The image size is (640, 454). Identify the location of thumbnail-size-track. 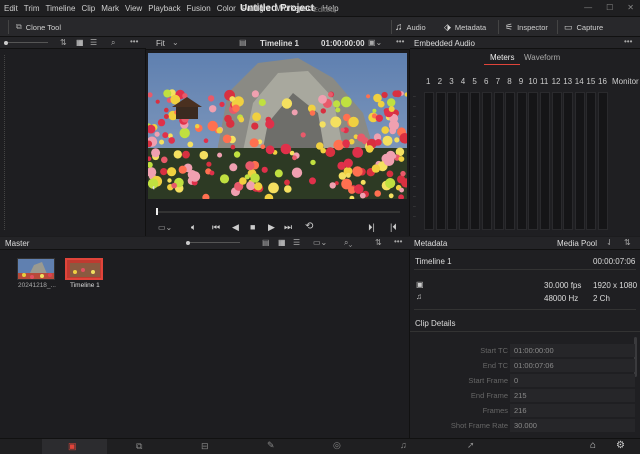
(215, 242).